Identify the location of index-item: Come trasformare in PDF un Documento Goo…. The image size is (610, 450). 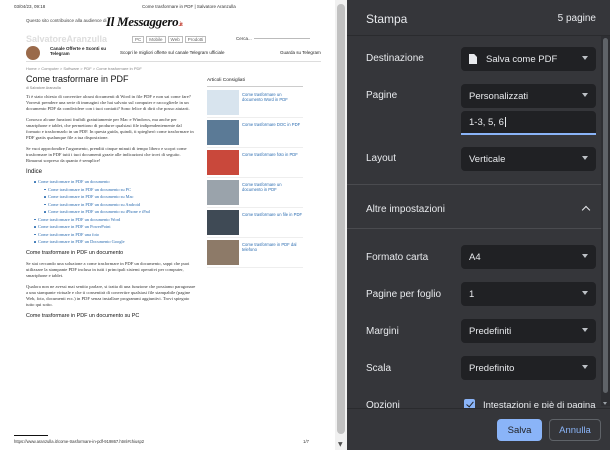
(115, 242).